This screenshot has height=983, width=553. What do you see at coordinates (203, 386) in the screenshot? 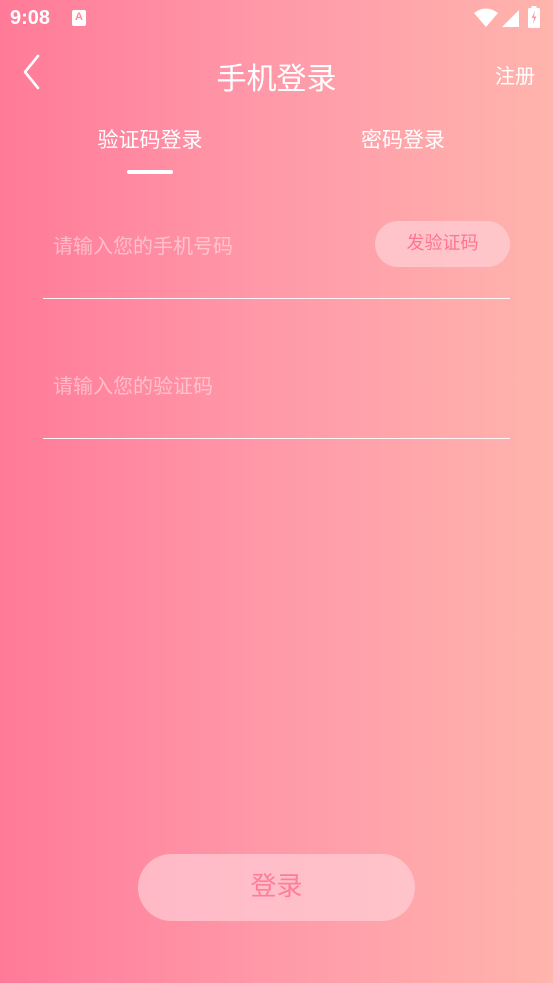
I see `code-input` at bounding box center [203, 386].